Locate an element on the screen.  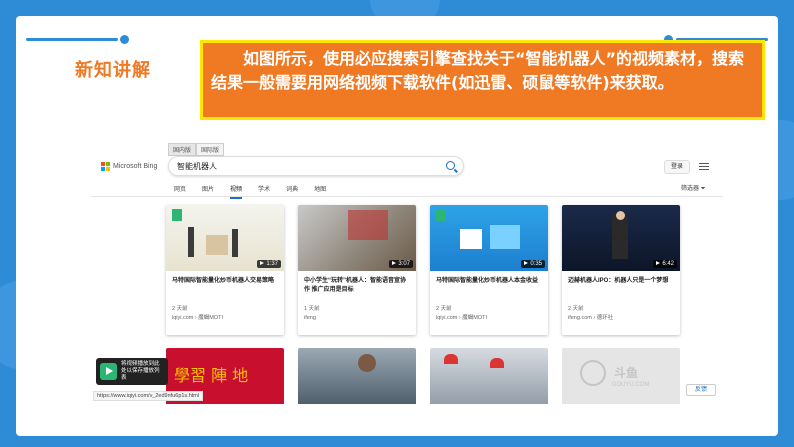
search-icon is located at coordinates (450, 165).